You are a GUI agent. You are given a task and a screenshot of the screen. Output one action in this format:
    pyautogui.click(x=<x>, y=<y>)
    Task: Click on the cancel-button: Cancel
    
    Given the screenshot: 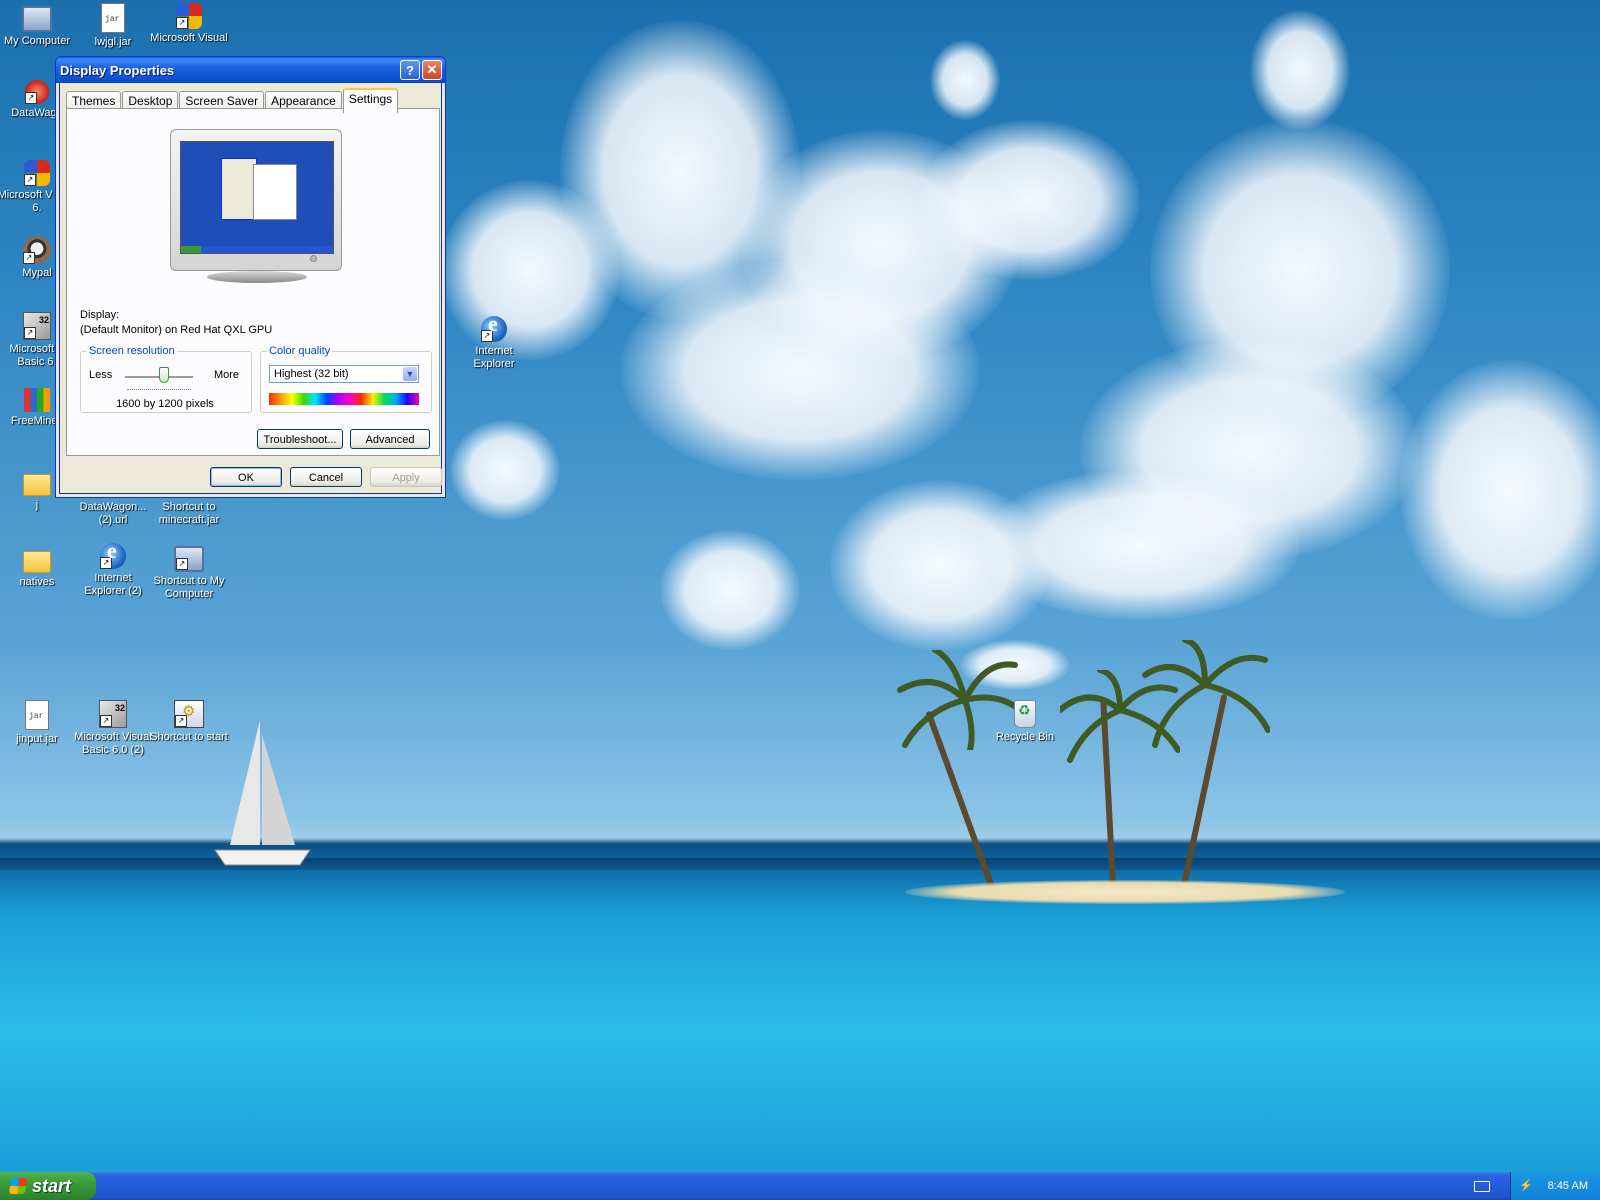 What is the action you would take?
    pyautogui.click(x=326, y=477)
    